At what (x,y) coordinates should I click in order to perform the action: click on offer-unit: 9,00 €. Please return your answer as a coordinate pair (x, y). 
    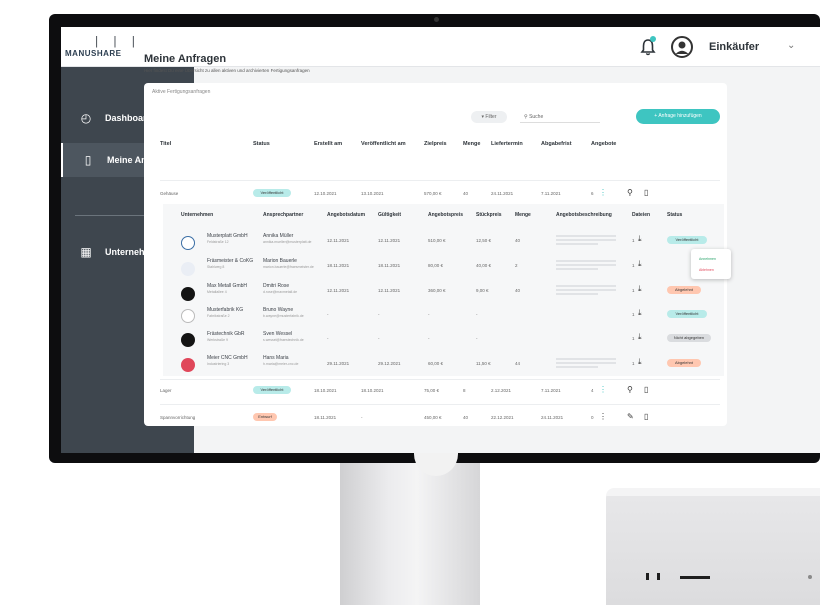
    Looking at the image, I should click on (482, 290).